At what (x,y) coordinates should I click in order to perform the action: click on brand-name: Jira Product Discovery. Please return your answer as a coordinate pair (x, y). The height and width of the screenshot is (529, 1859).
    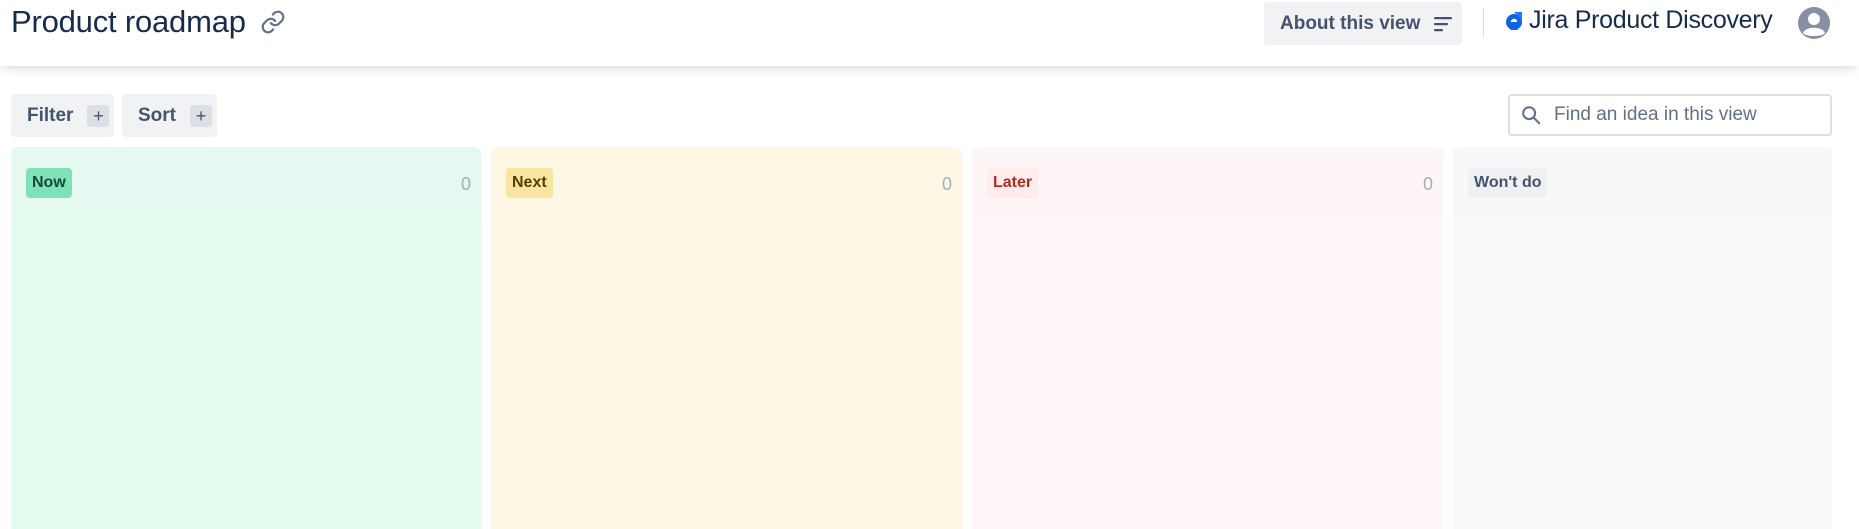
    Looking at the image, I should click on (1651, 20).